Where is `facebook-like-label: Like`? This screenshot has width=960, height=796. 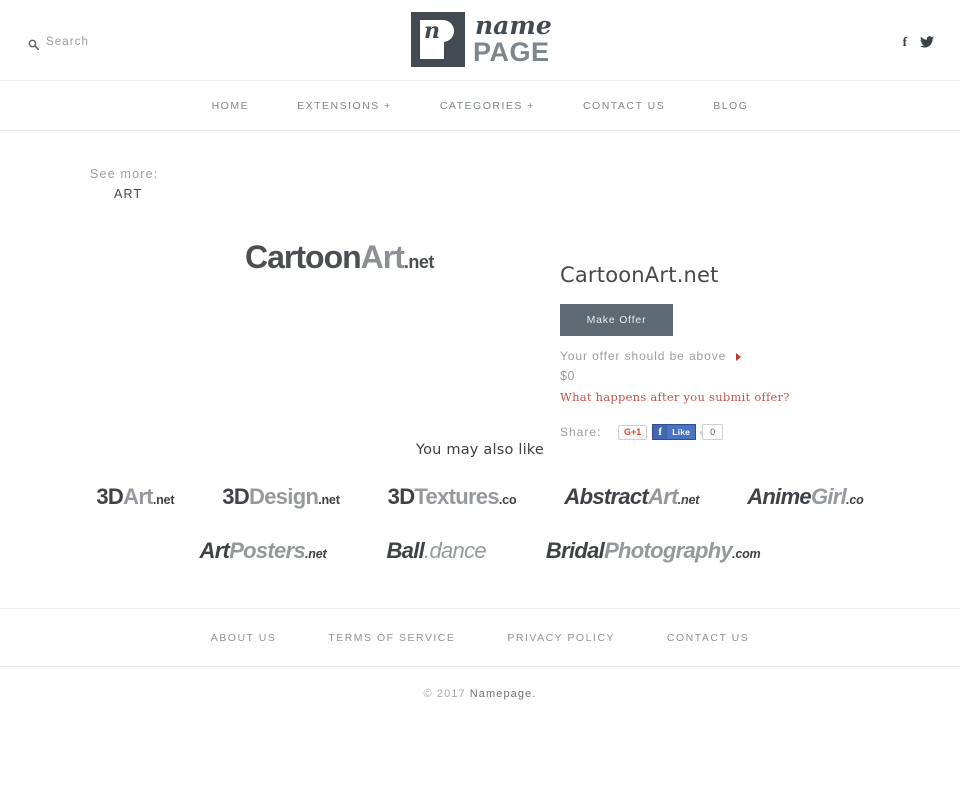 facebook-like-label: Like is located at coordinates (682, 432).